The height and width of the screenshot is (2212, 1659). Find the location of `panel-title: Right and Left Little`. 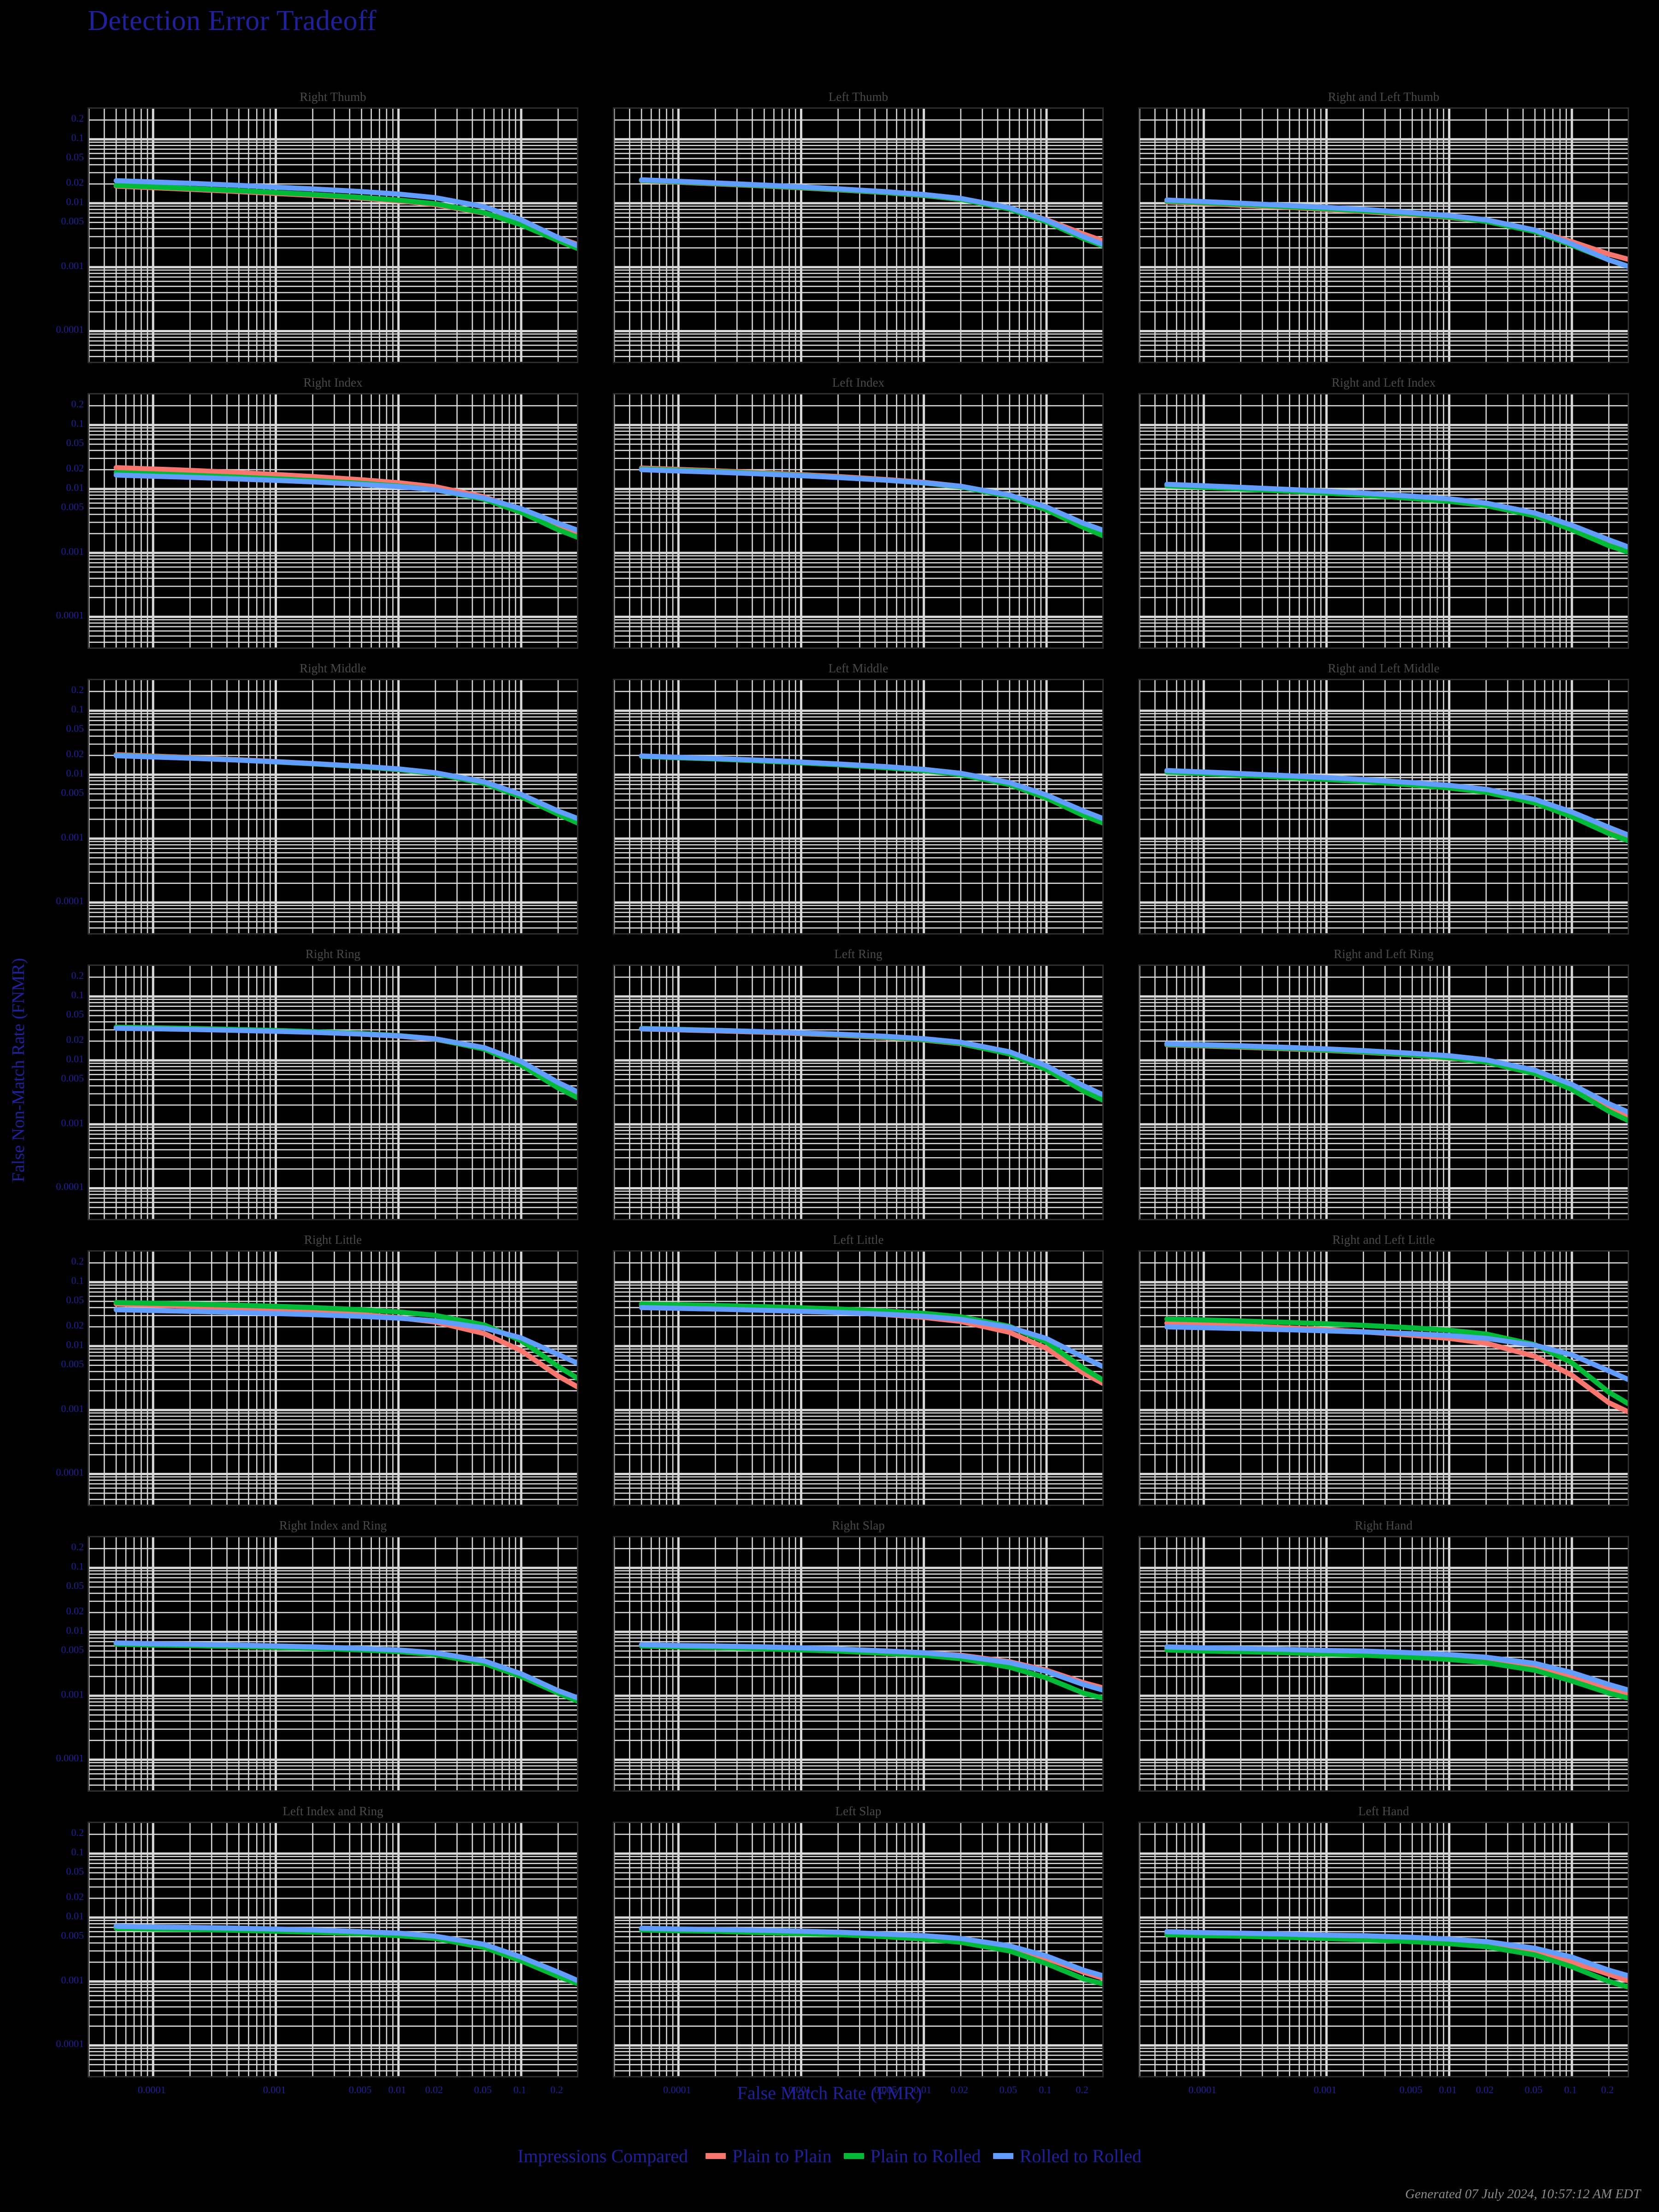

panel-title: Right and Left Little is located at coordinates (1383, 1240).